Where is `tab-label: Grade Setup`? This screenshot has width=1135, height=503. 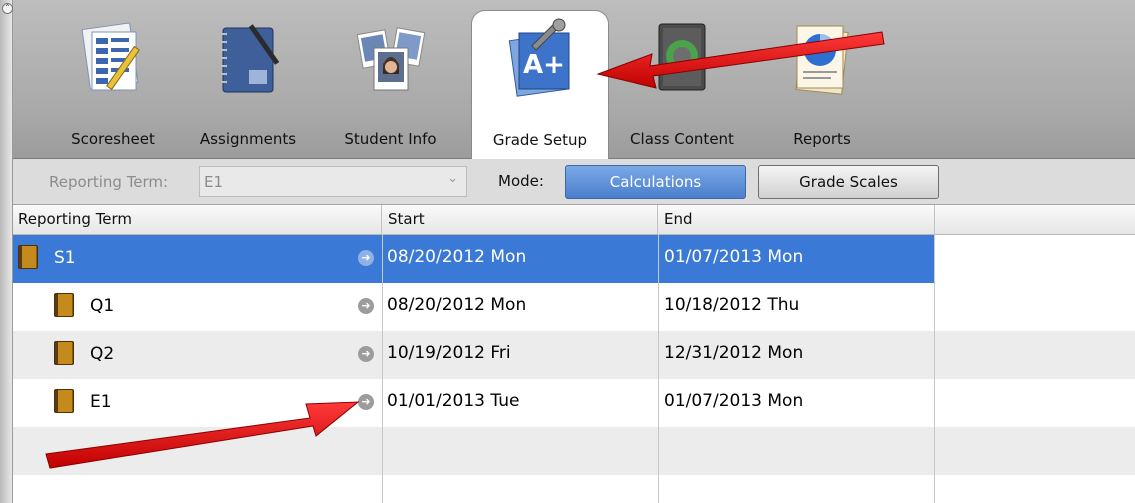
tab-label: Grade Setup is located at coordinates (540, 140).